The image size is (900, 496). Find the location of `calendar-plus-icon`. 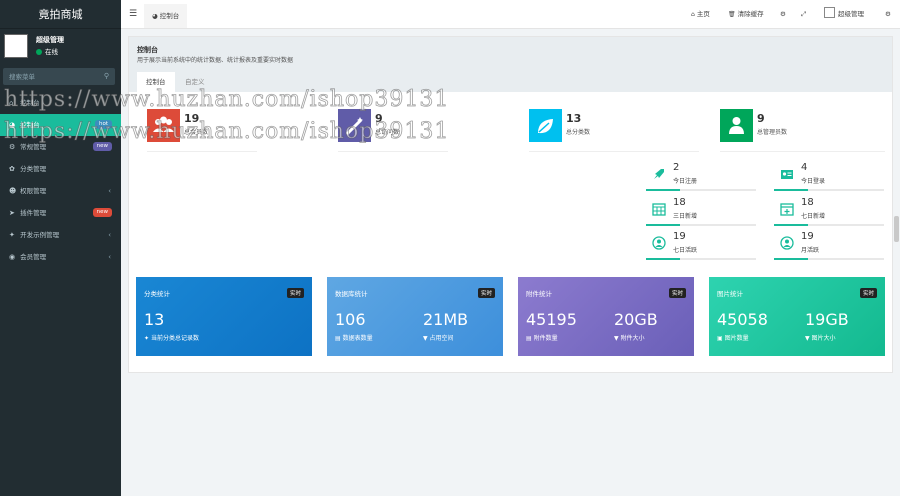

calendar-plus-icon is located at coordinates (787, 209).